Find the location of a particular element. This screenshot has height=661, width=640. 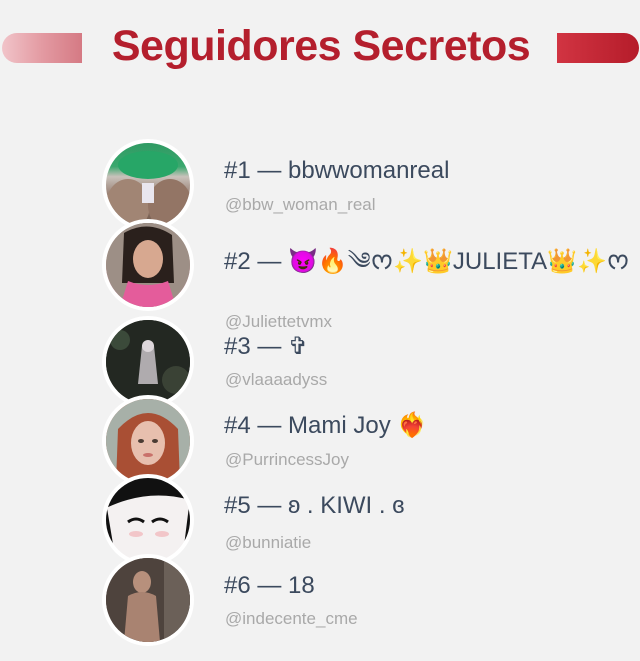

follower-handle: @PurrincessJoy is located at coordinates (287, 460).